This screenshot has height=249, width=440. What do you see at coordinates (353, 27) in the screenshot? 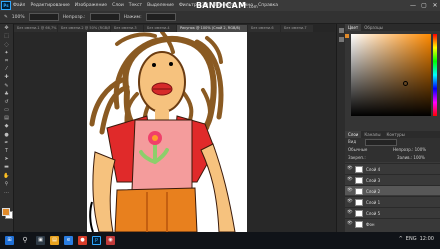
I see `tab-color: Цвет` at bounding box center [353, 27].